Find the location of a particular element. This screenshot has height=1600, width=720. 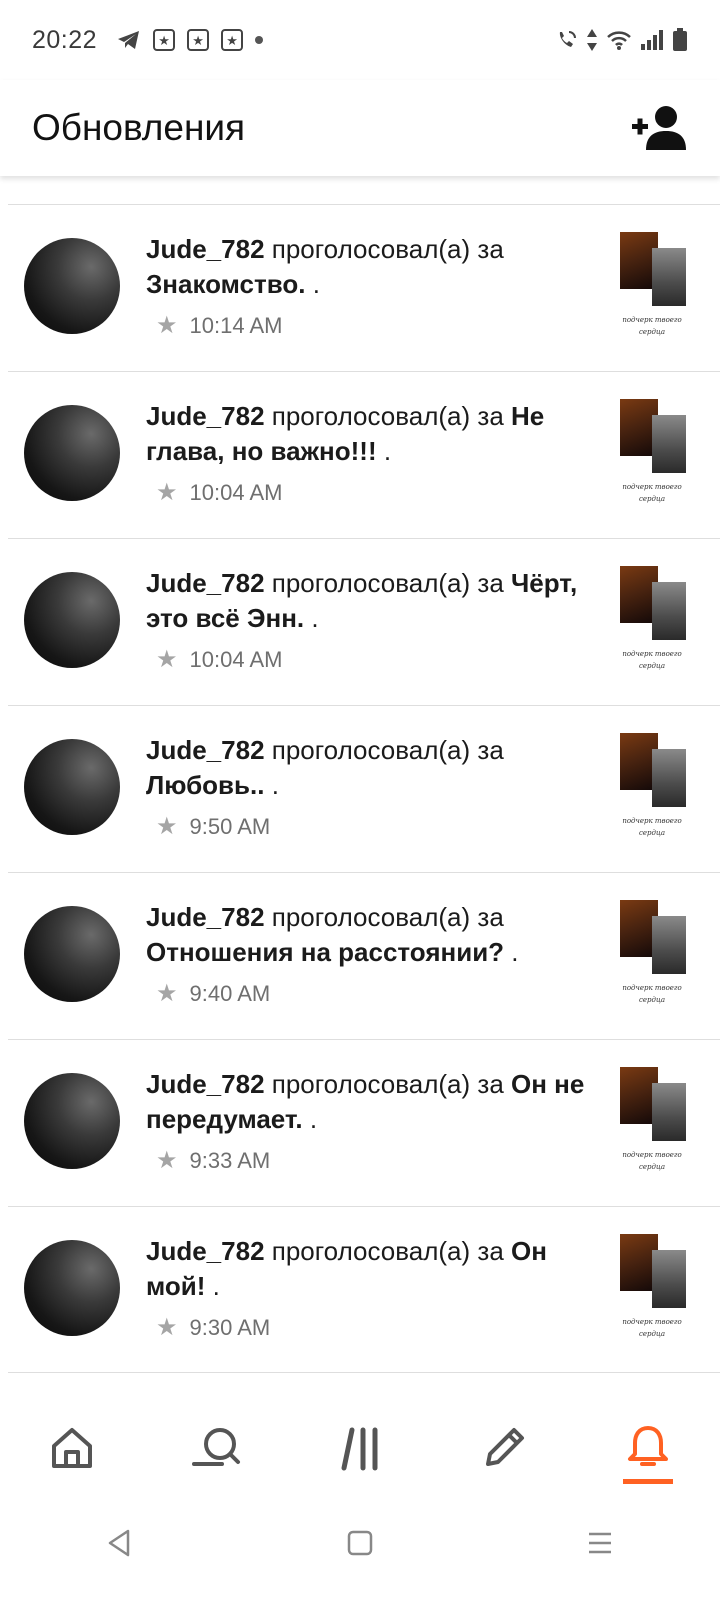

data-arrows-icon is located at coordinates (592, 40).